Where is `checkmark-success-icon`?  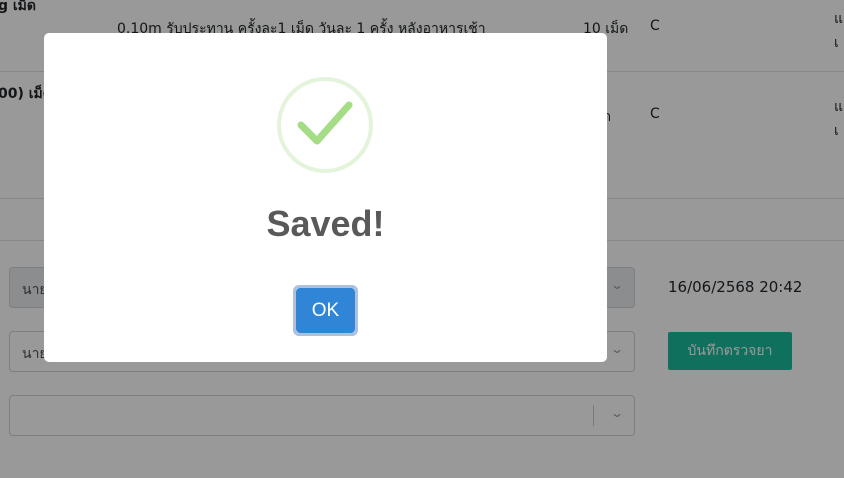 checkmark-success-icon is located at coordinates (325, 125).